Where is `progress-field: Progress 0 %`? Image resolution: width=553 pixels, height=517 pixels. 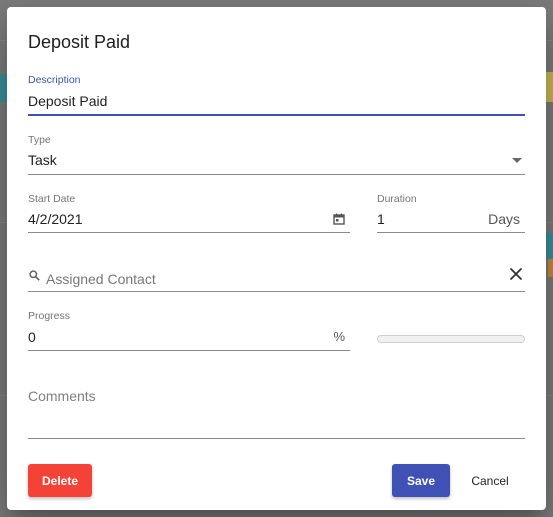
progress-field: Progress 0 % is located at coordinates (189, 330).